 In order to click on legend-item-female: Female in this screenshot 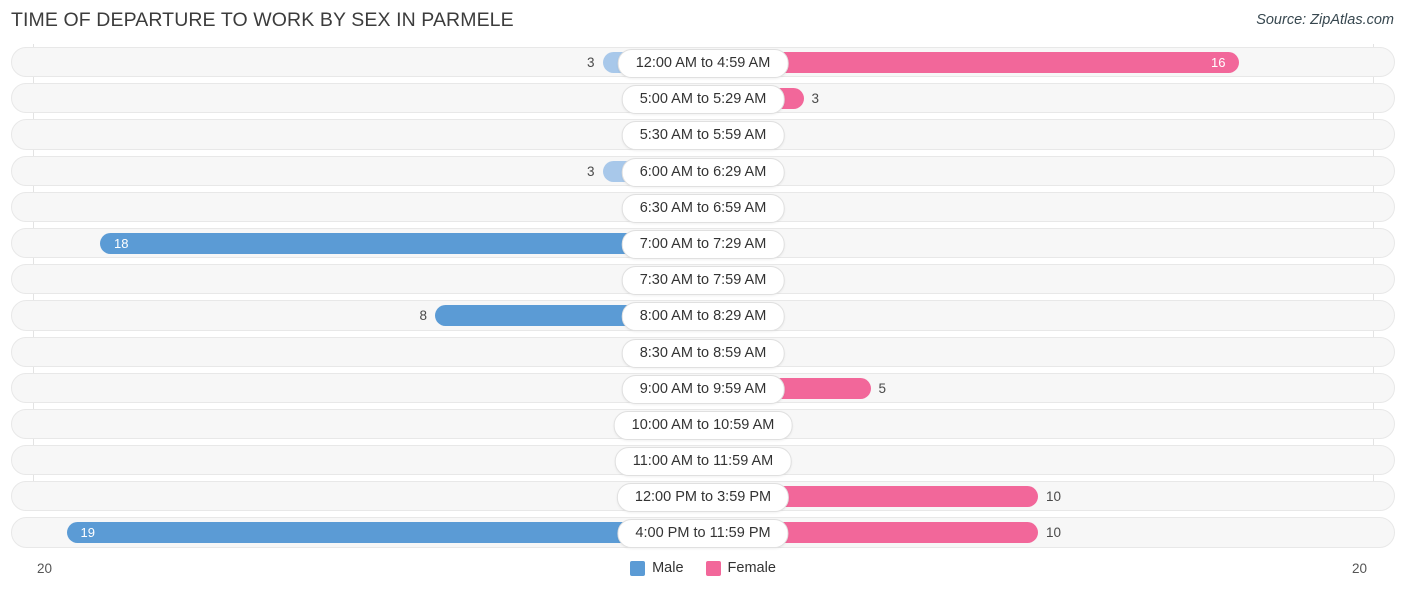, I will do `click(740, 568)`.